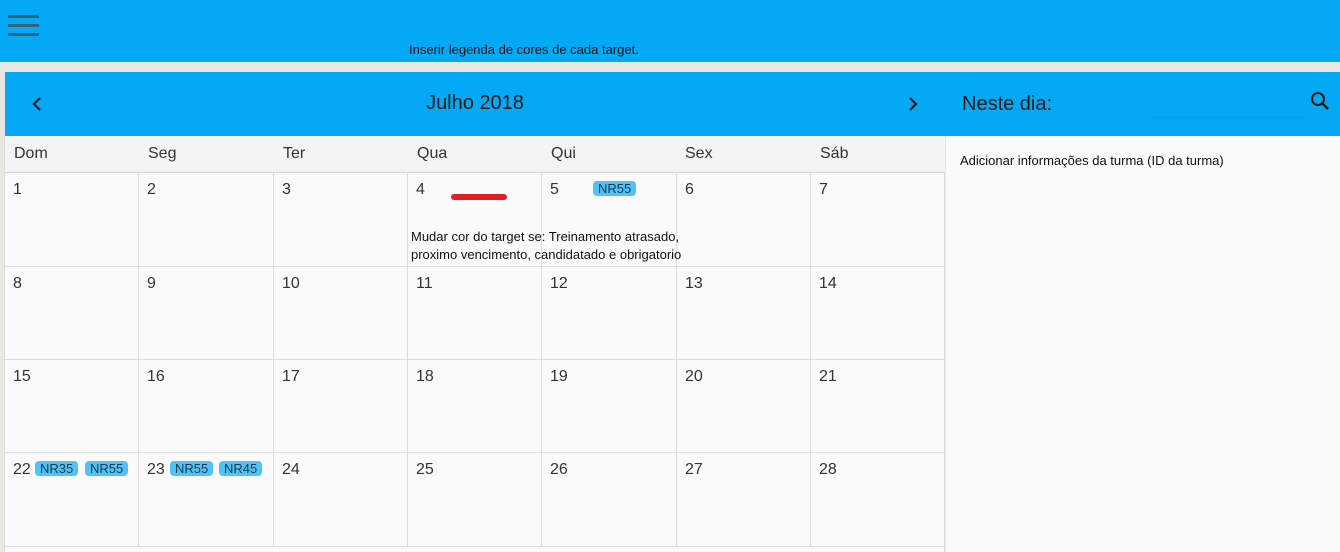  I want to click on weekday-label: Seg, so click(162, 153).